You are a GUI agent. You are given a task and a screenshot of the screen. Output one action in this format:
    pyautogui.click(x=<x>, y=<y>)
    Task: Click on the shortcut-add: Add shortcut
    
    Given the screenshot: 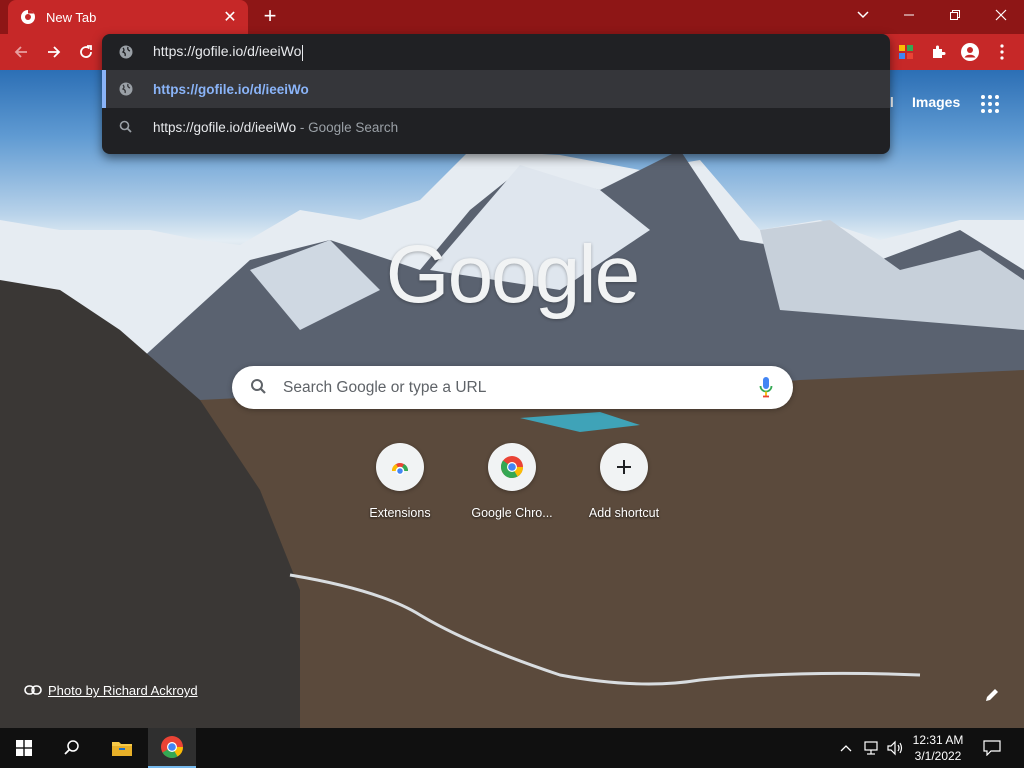 What is the action you would take?
    pyautogui.click(x=624, y=488)
    